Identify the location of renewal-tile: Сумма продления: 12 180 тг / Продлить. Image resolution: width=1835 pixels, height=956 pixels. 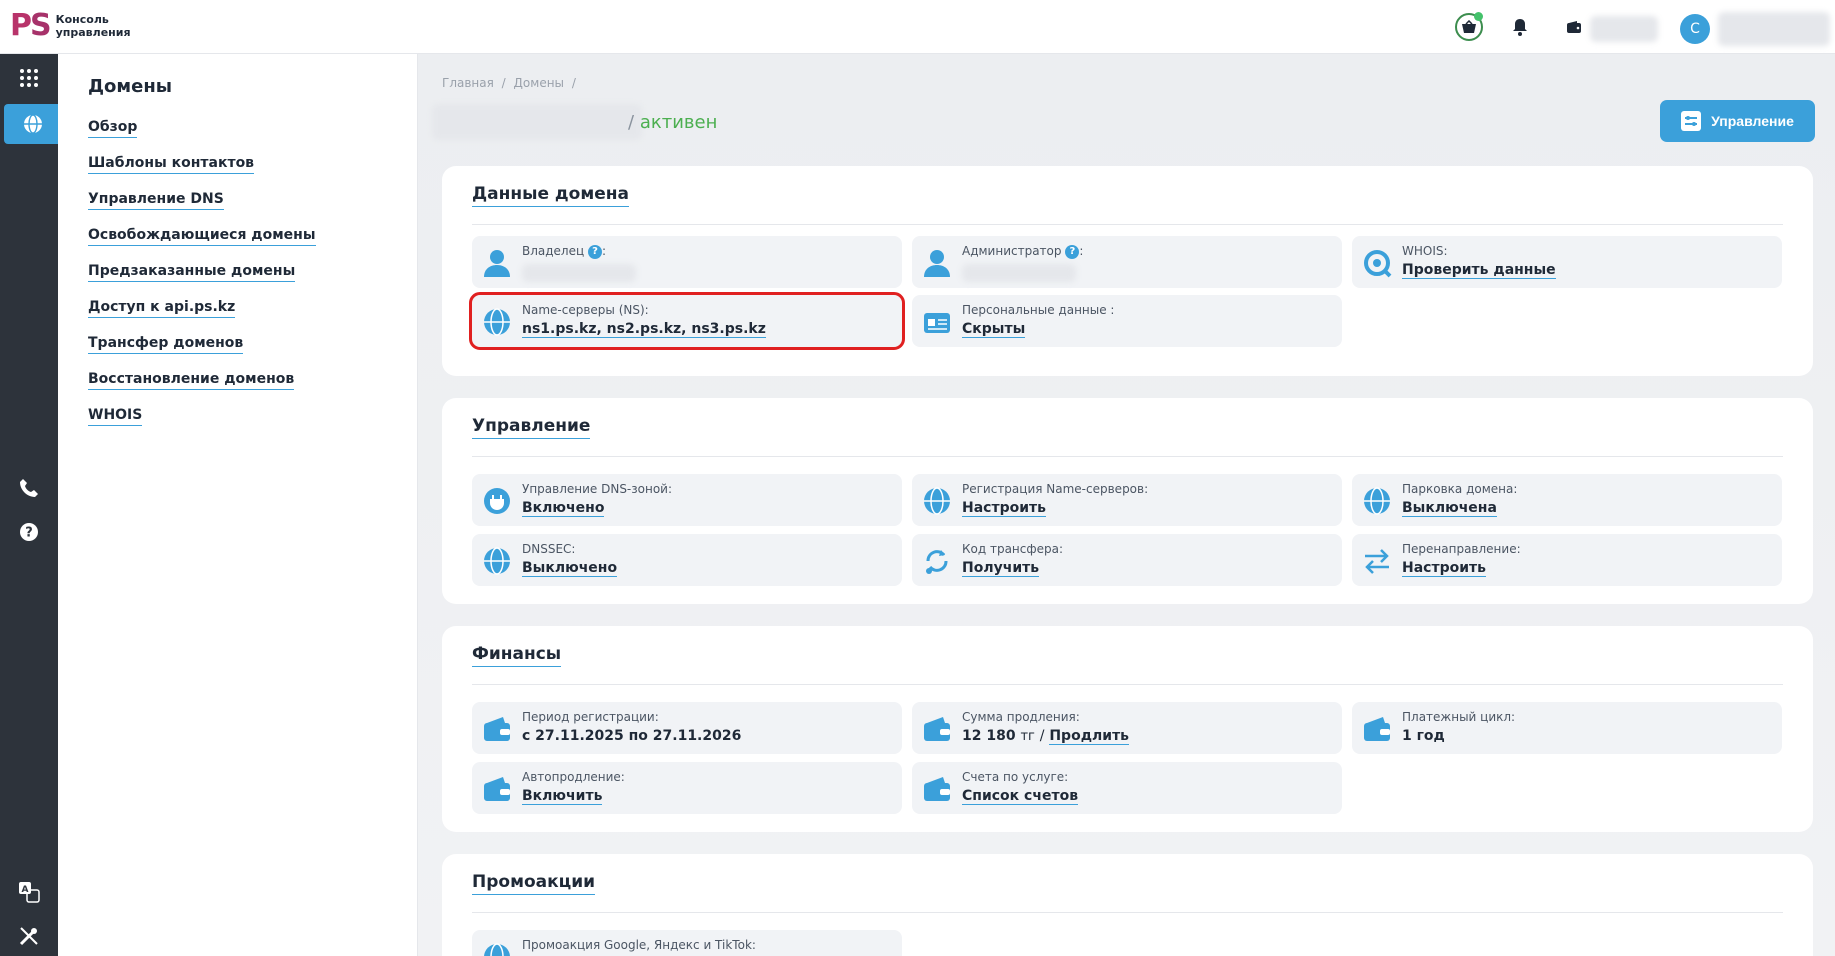
(1127, 728).